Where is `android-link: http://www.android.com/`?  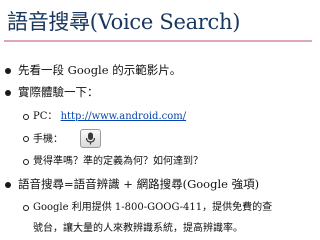
android-link: http://www.android.com/ is located at coordinates (124, 116).